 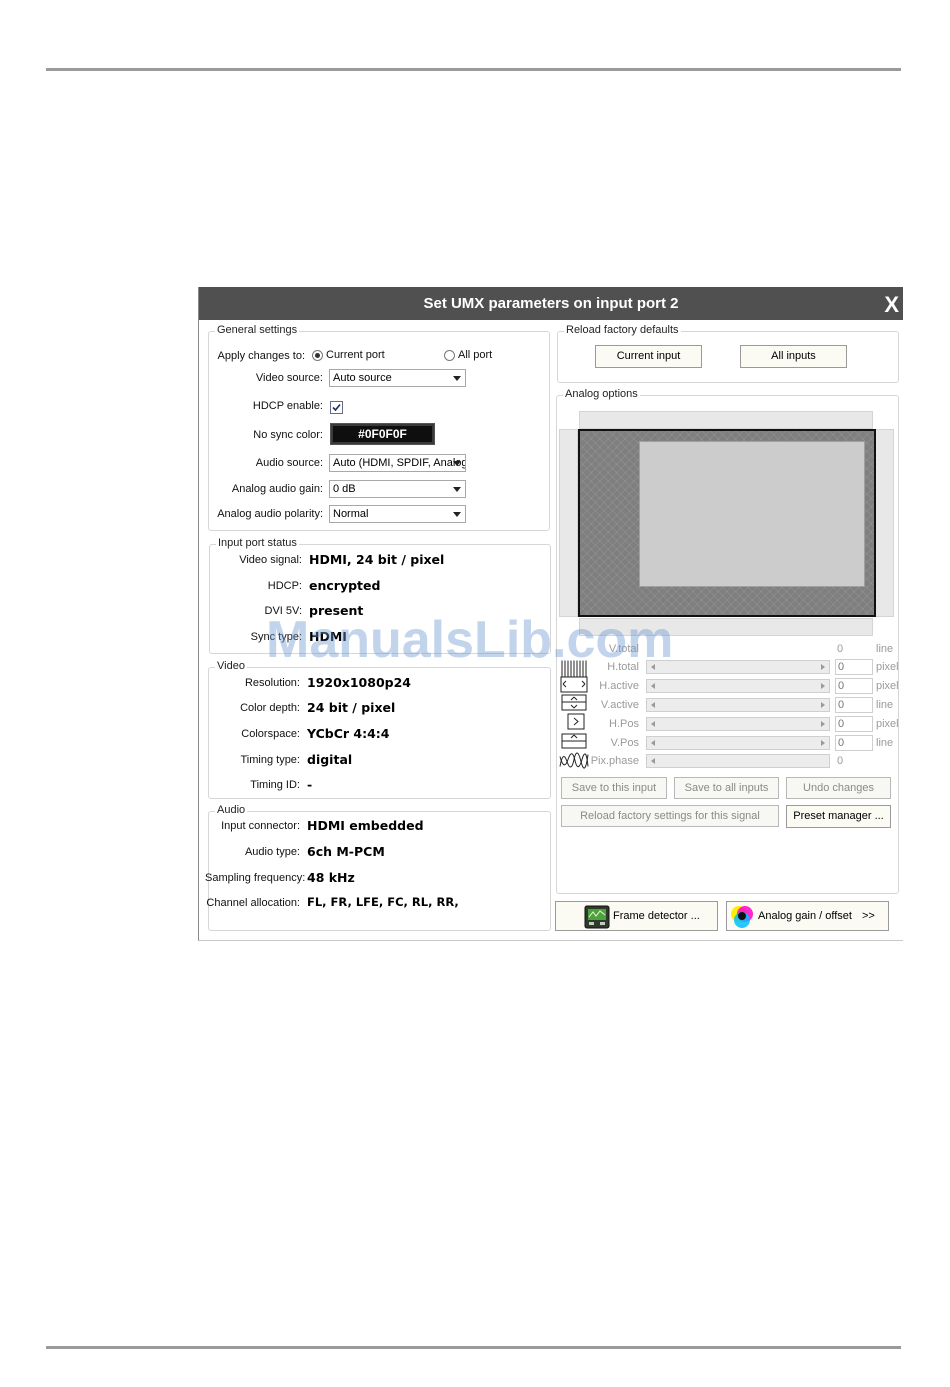 What do you see at coordinates (648, 356) in the screenshot?
I see `reload-current-input-button: Current input` at bounding box center [648, 356].